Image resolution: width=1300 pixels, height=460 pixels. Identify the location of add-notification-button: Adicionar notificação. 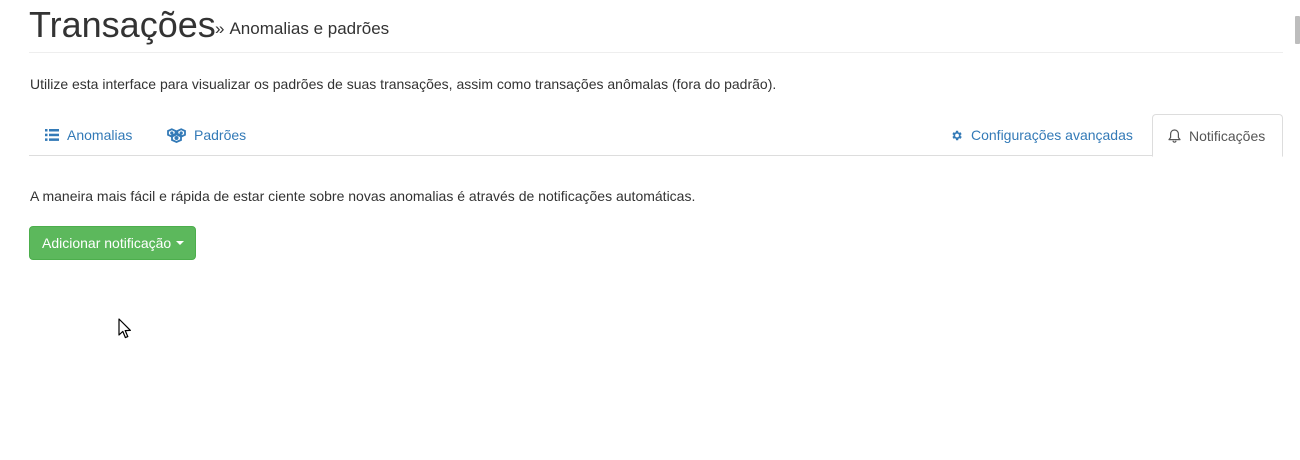
(112, 243).